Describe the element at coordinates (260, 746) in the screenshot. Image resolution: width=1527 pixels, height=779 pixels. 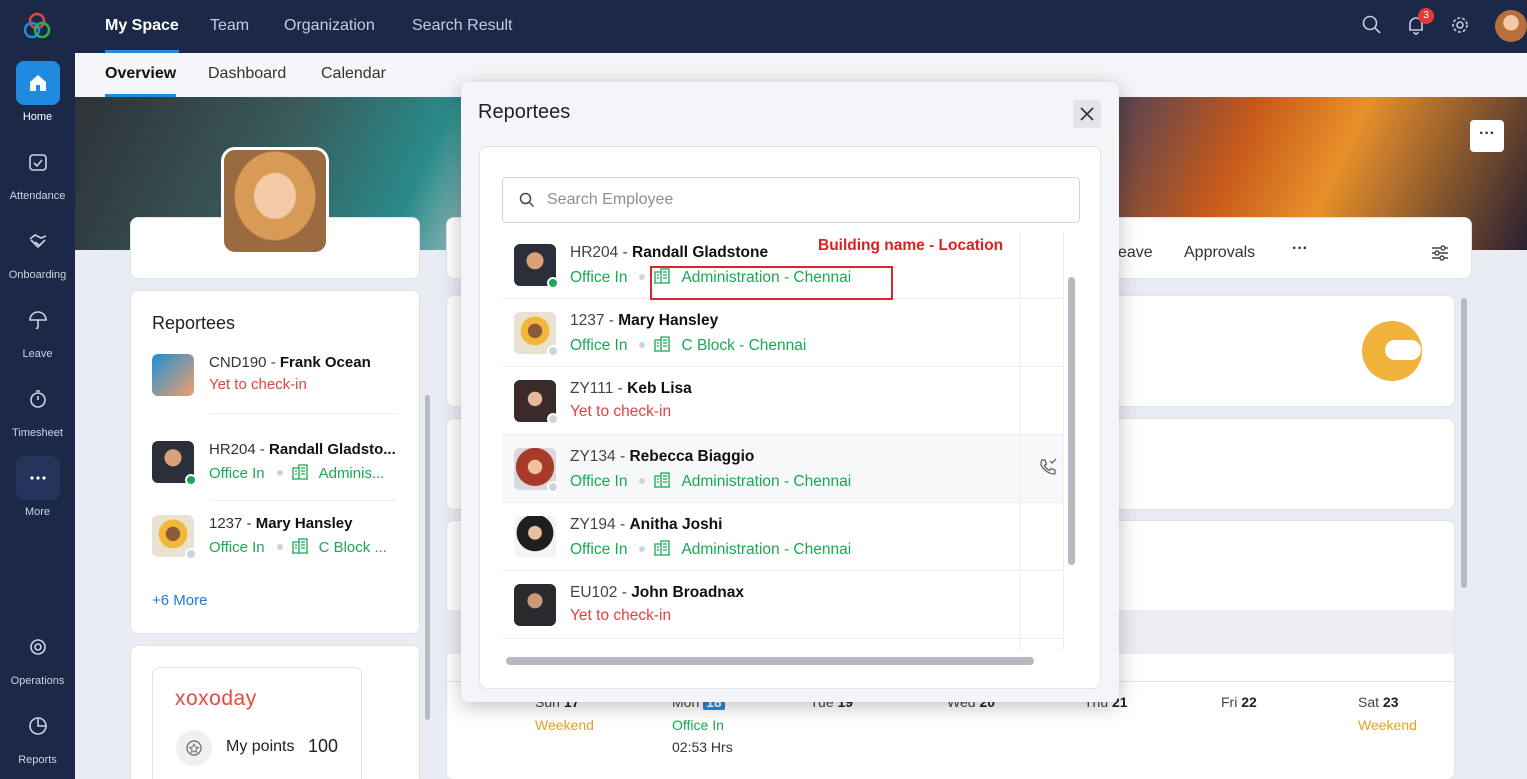
I see `points-label: My points` at that location.